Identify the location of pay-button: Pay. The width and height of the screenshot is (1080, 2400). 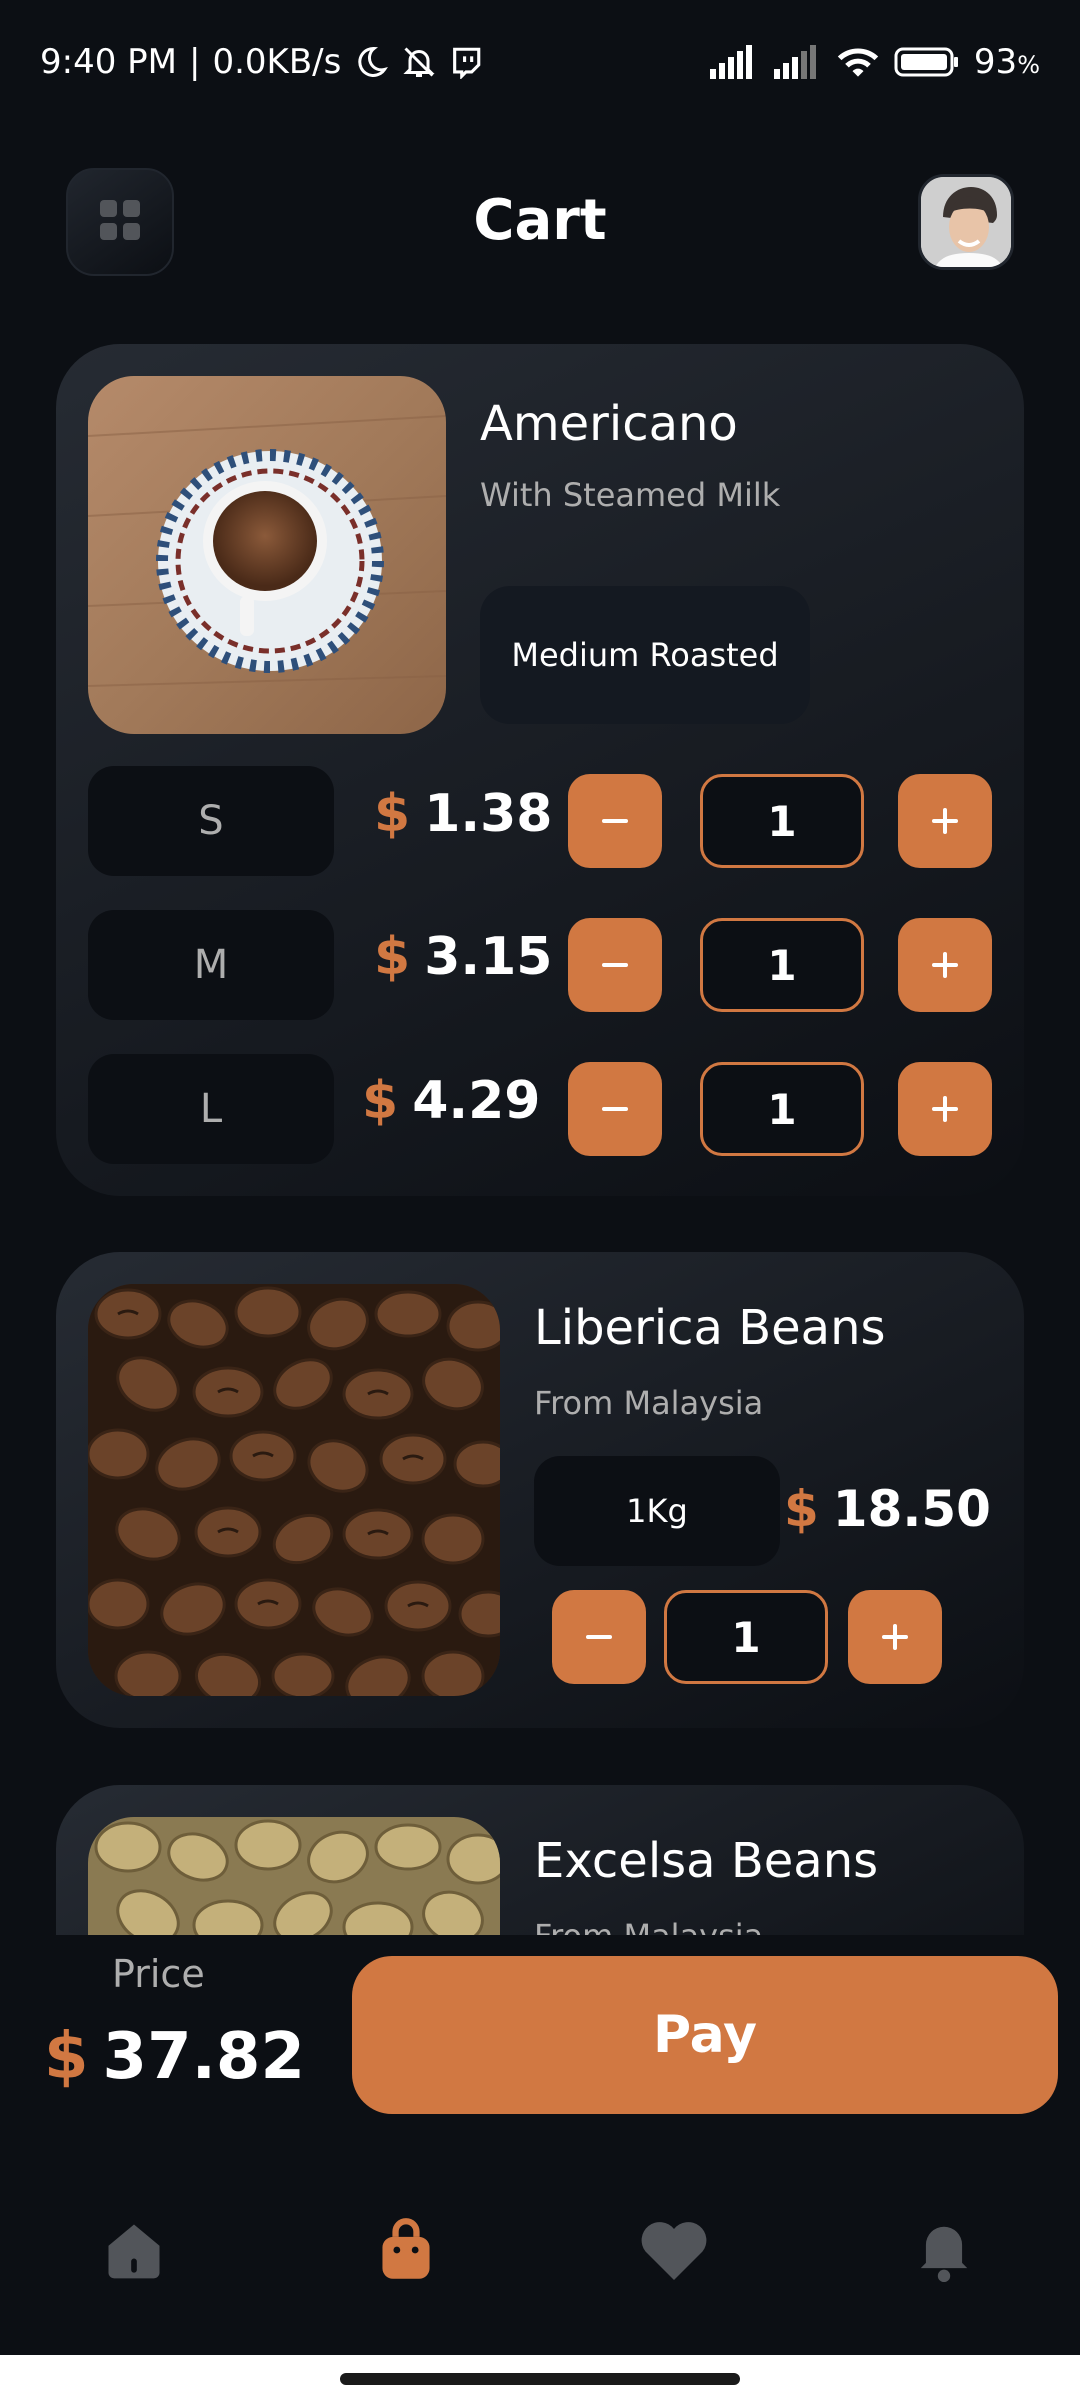
(705, 2035).